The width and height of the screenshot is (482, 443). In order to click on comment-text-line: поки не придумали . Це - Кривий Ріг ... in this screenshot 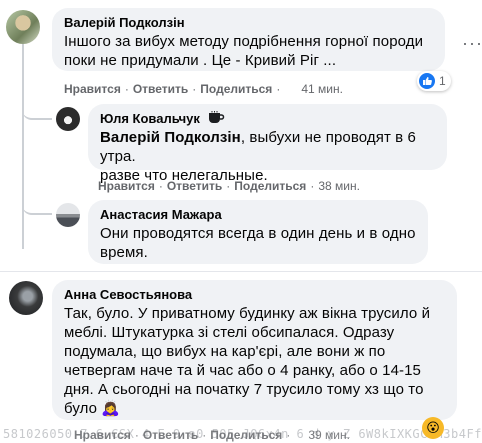, I will do `click(200, 60)`.